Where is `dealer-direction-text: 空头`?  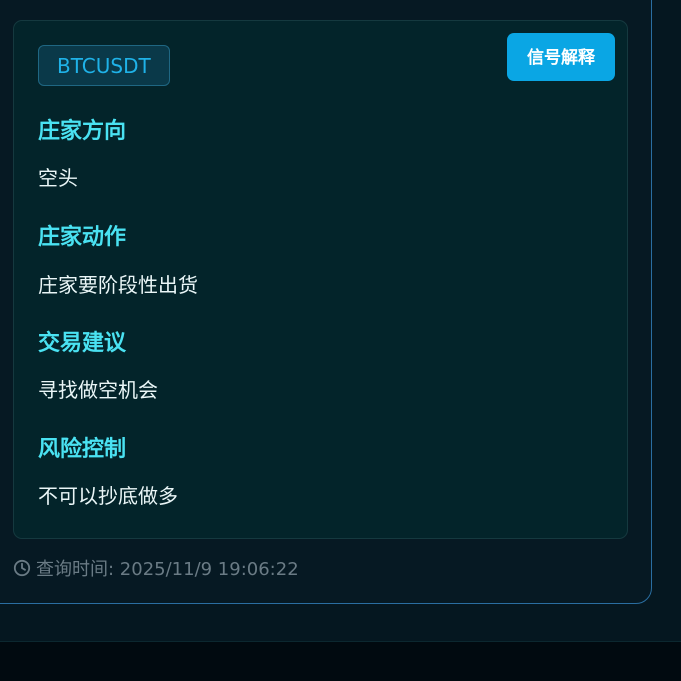 dealer-direction-text: 空头 is located at coordinates (58, 178).